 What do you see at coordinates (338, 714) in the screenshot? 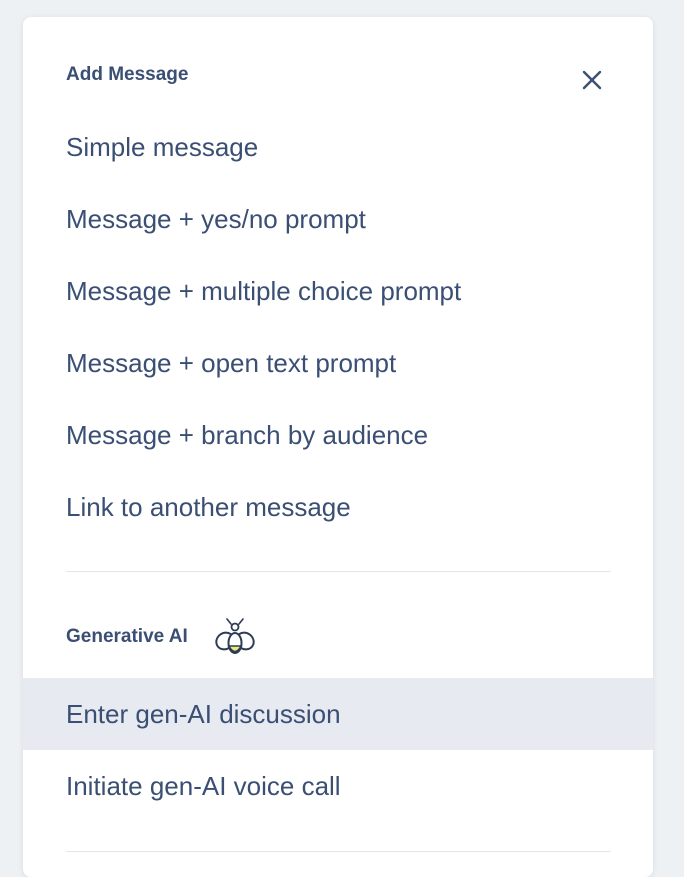
I see `menu-item-enter-gen-ai-discussion: Enter gen-AI discussion` at bounding box center [338, 714].